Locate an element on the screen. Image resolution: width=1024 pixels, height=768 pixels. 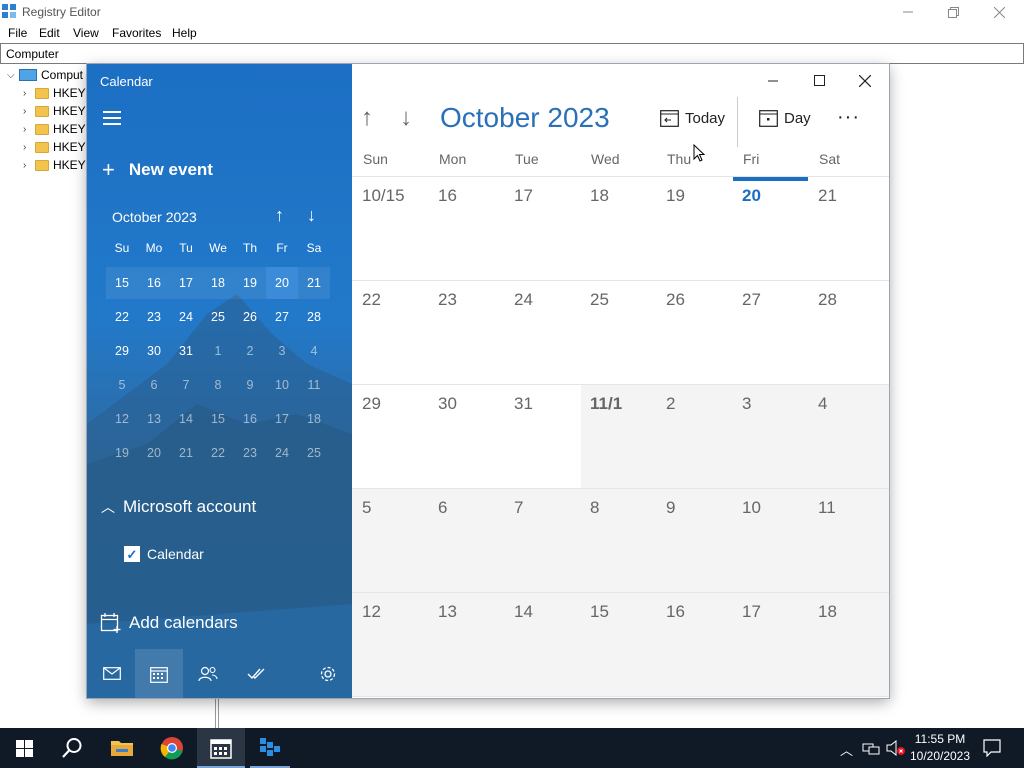
calendar-toggle: ✓ Calendar is located at coordinates (164, 554).